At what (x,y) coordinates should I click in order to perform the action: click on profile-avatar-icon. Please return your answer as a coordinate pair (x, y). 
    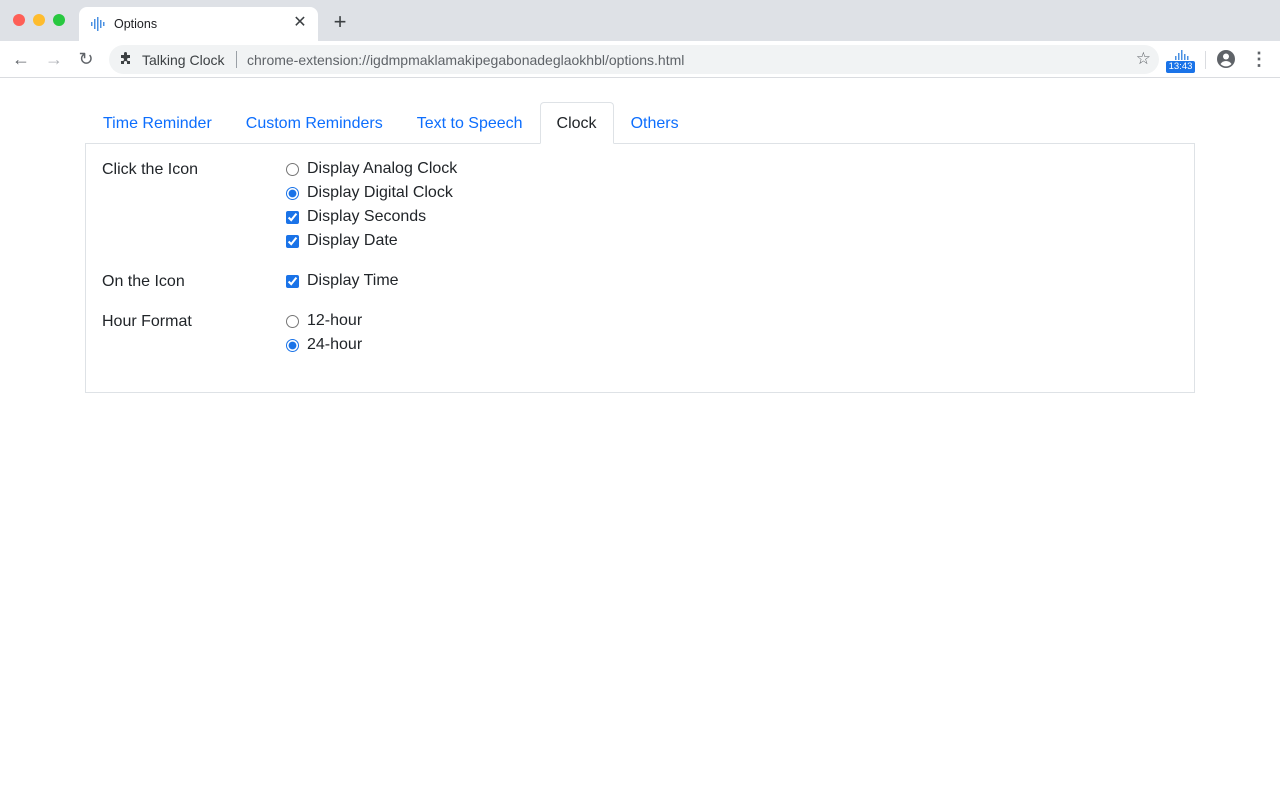
    Looking at the image, I should click on (1226, 59).